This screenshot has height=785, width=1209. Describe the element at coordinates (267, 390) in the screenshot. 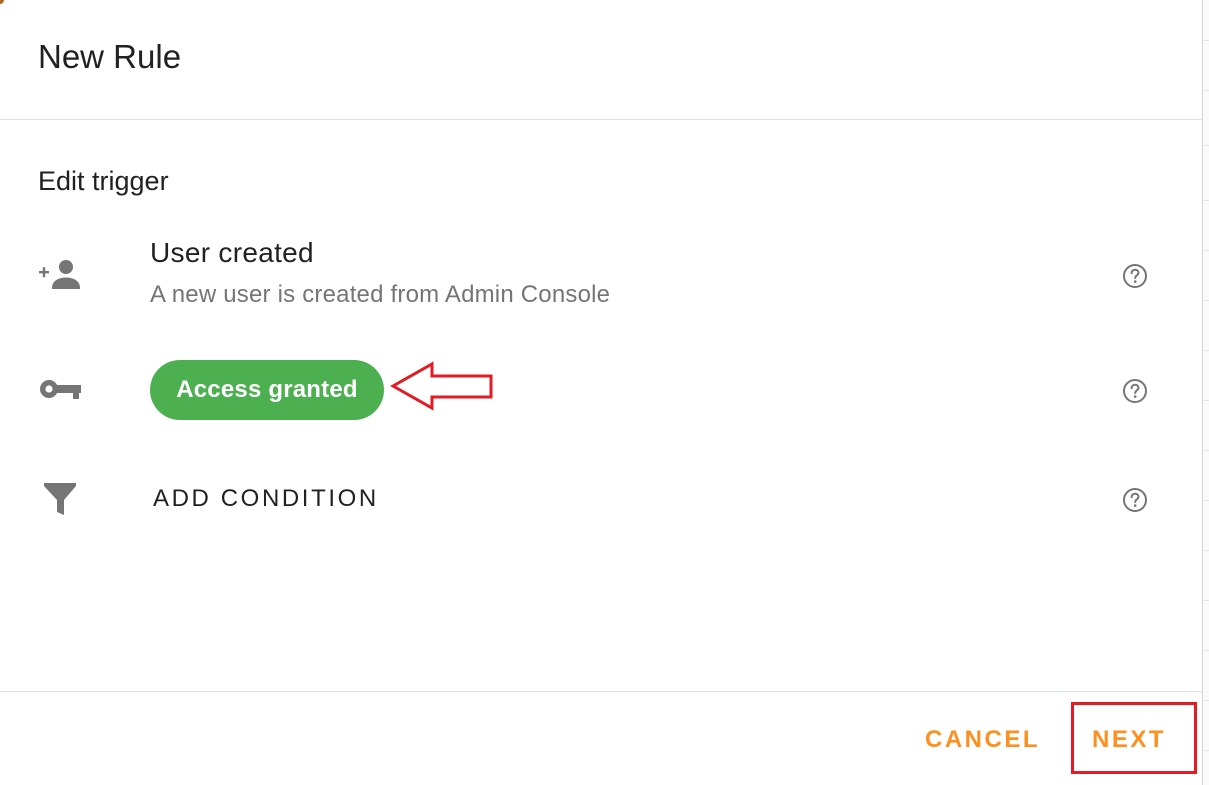

I see `access-granted-chip: Access granted` at that location.